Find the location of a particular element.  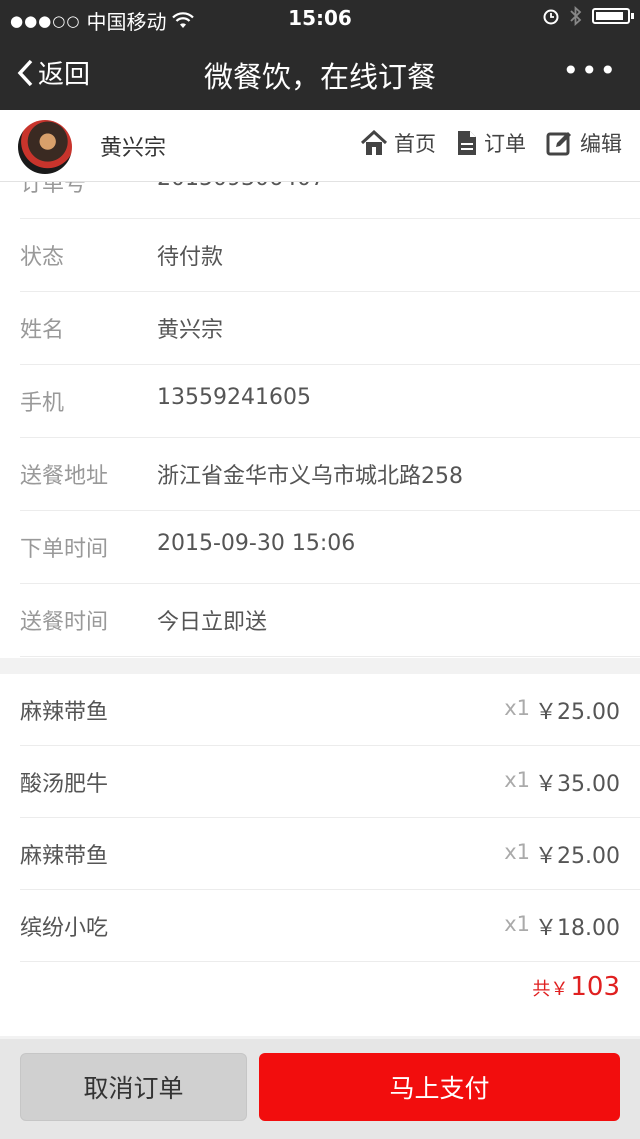

user-bar: 黄兴宗 首页 订单 编辑 is located at coordinates (320, 146).